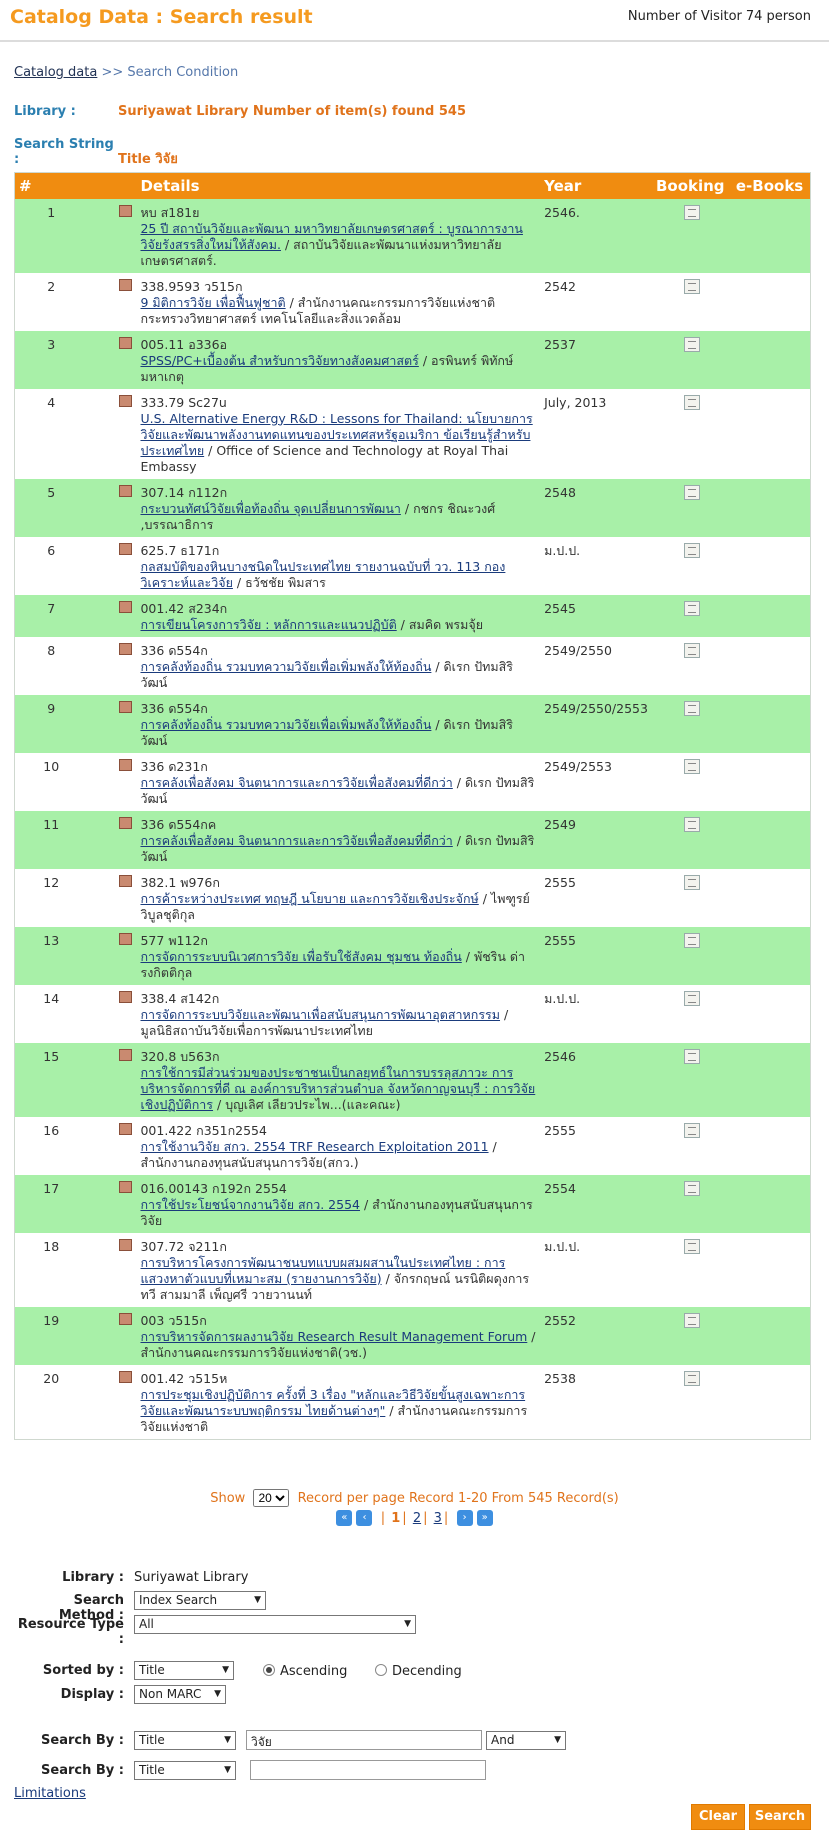 This screenshot has width=829, height=1836. I want to click on search-text-input-1: วิจัย, so click(364, 1740).